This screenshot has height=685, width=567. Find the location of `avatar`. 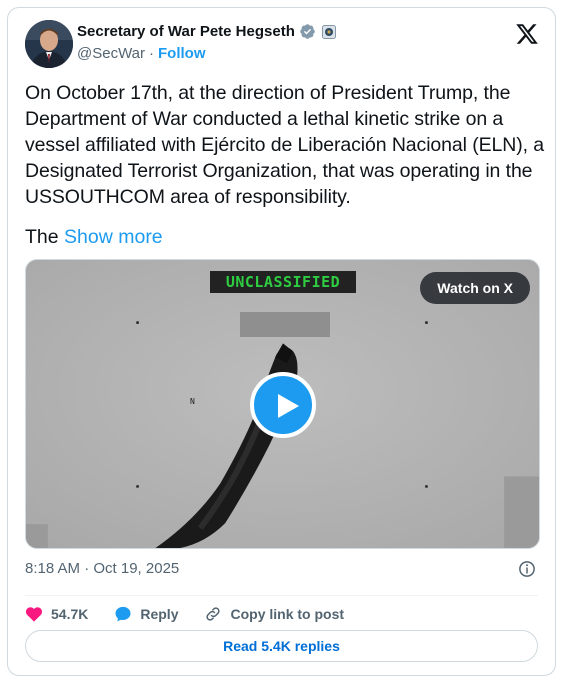

avatar is located at coordinates (49, 44).